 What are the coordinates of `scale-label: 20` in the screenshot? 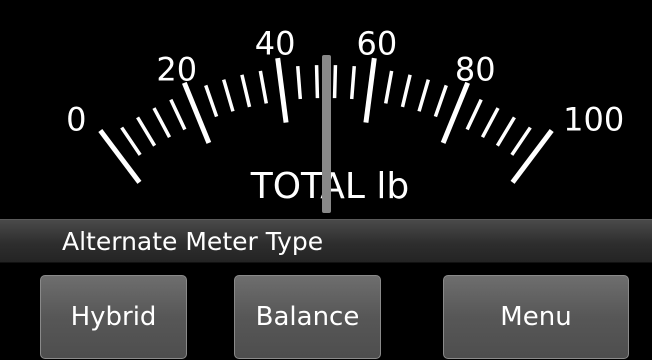 It's located at (176, 69).